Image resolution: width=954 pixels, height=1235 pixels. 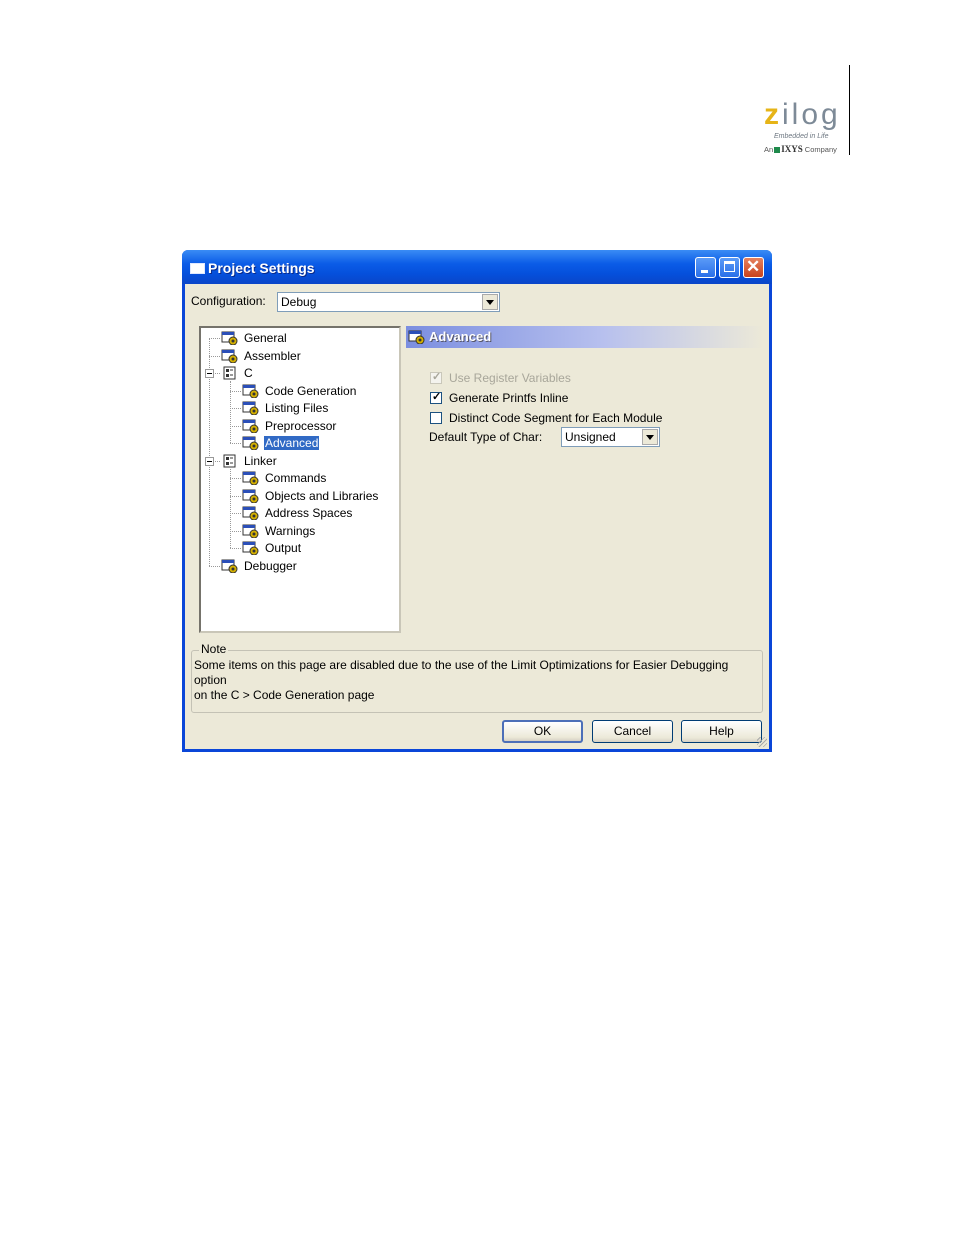 I want to click on zilog-logo: zilog Embedded in Life An IXYS Company, so click(x=805, y=130).